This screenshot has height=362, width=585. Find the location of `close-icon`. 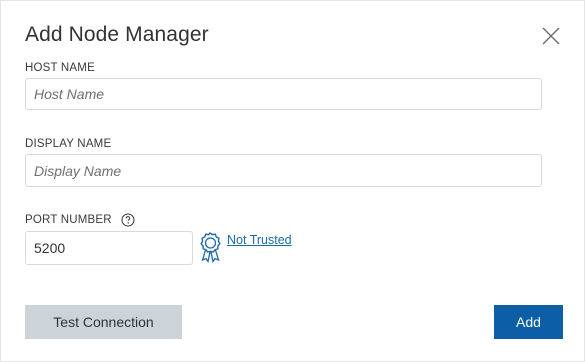

close-icon is located at coordinates (551, 36).